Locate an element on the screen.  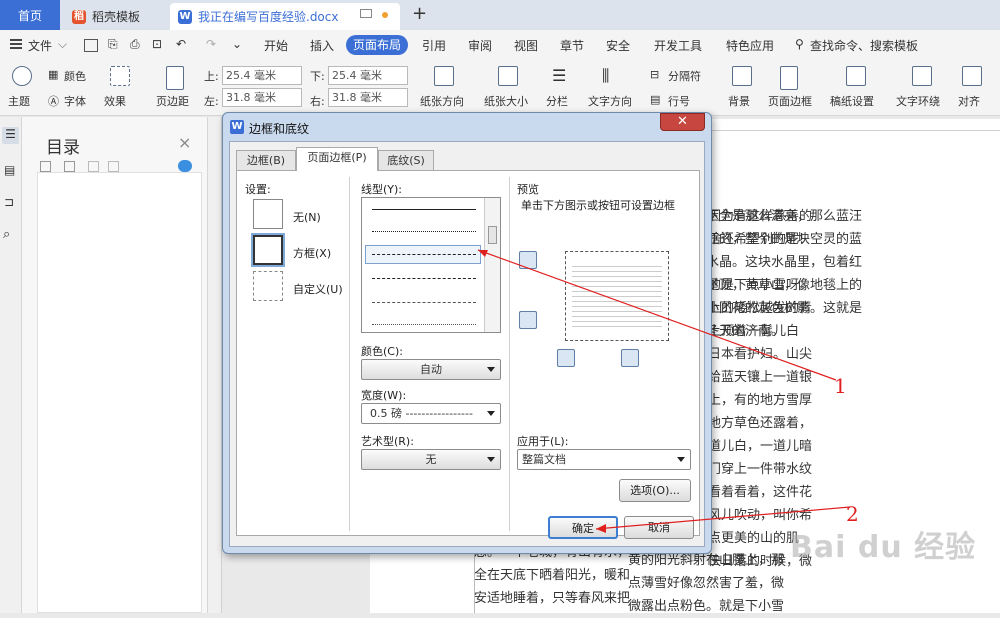
baidu-watermark: Bai du 经验 is located at coordinates (883, 547).